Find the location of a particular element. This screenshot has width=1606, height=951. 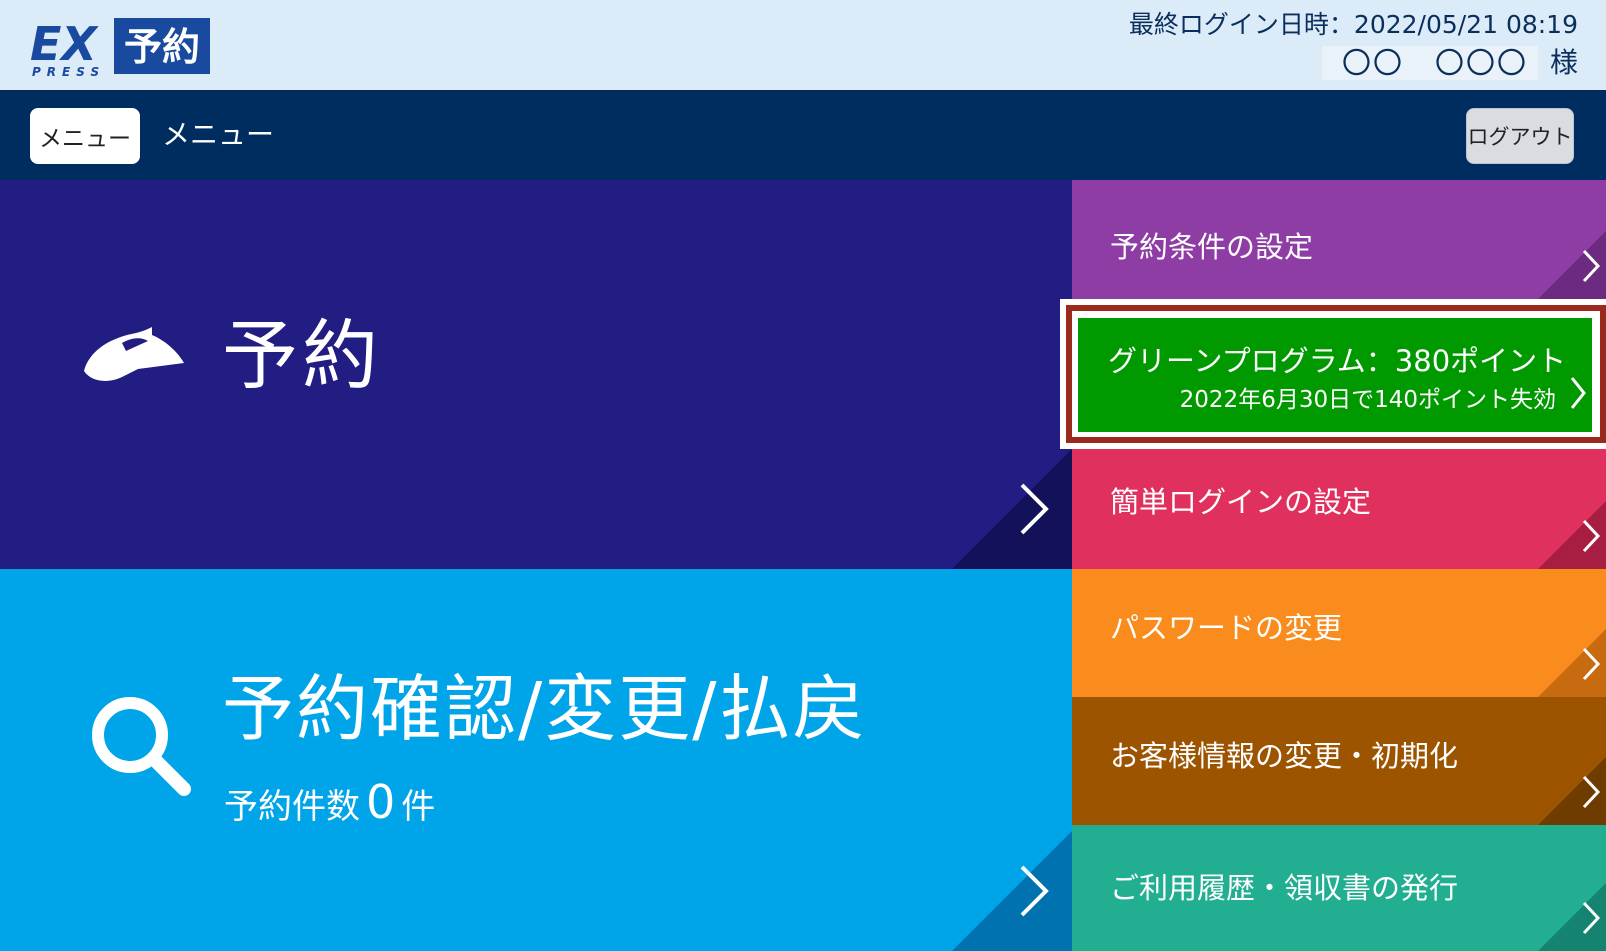

train-icon is located at coordinates (134, 354).